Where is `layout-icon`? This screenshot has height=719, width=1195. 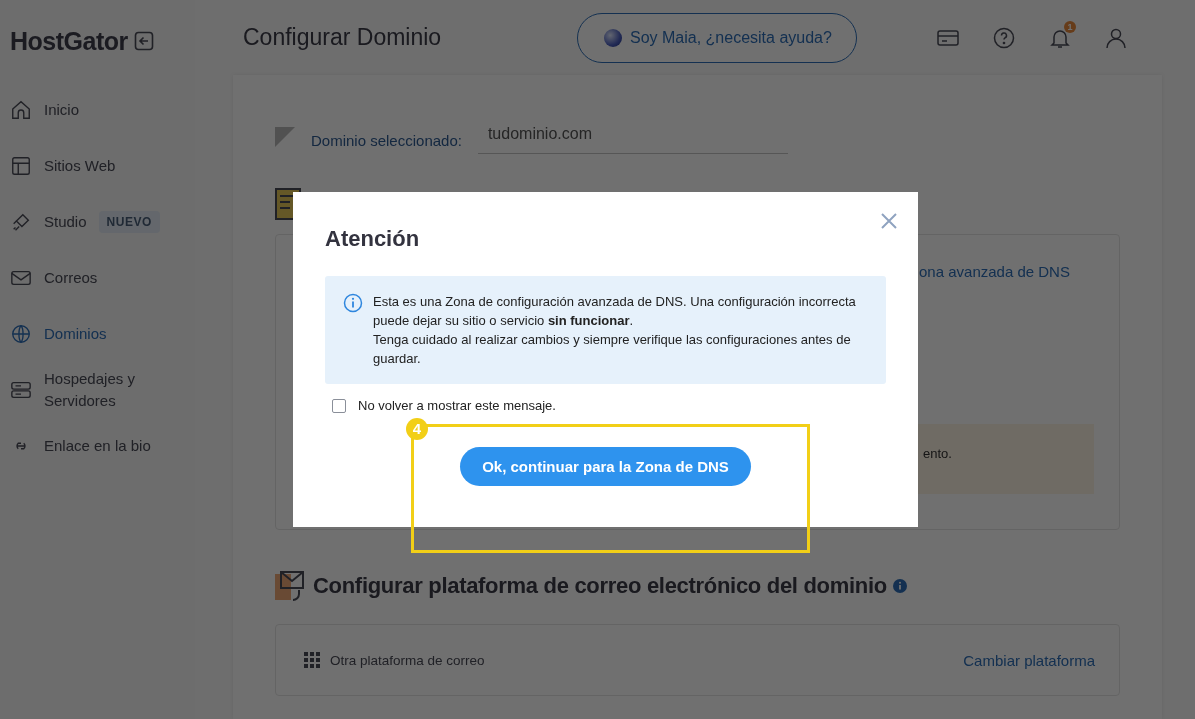
layout-icon is located at coordinates (21, 166).